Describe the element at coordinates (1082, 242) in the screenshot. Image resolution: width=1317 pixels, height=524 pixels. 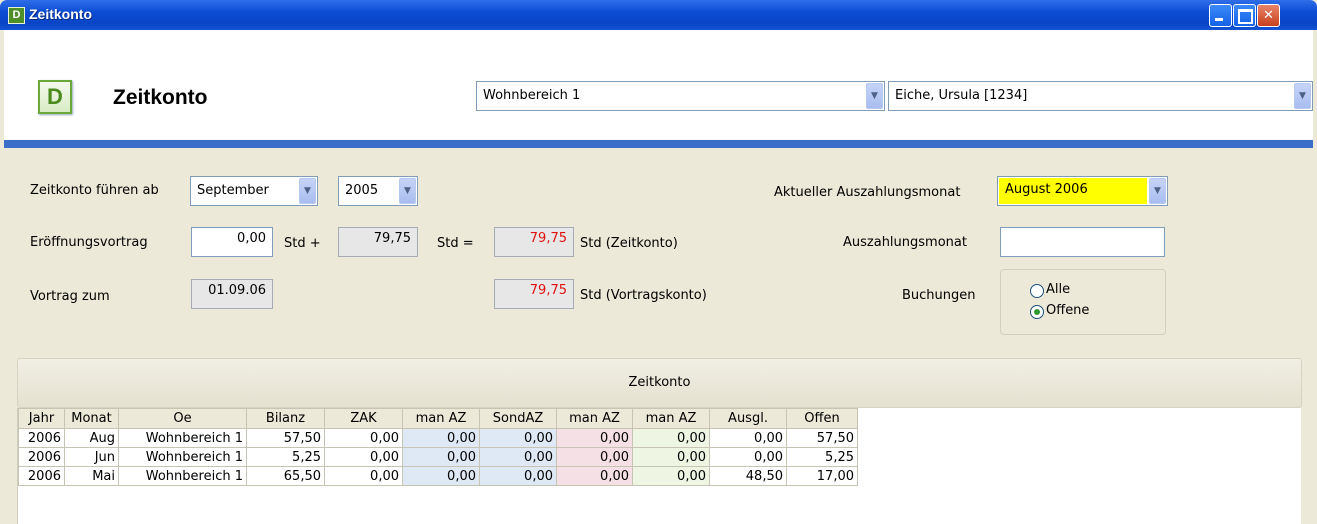
I see `payout-input` at that location.